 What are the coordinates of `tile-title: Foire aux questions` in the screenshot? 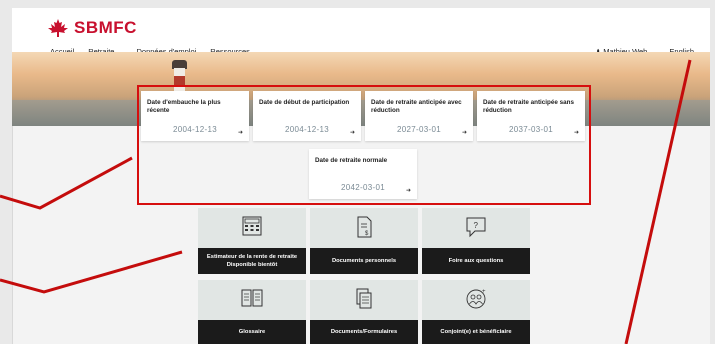 It's located at (476, 261).